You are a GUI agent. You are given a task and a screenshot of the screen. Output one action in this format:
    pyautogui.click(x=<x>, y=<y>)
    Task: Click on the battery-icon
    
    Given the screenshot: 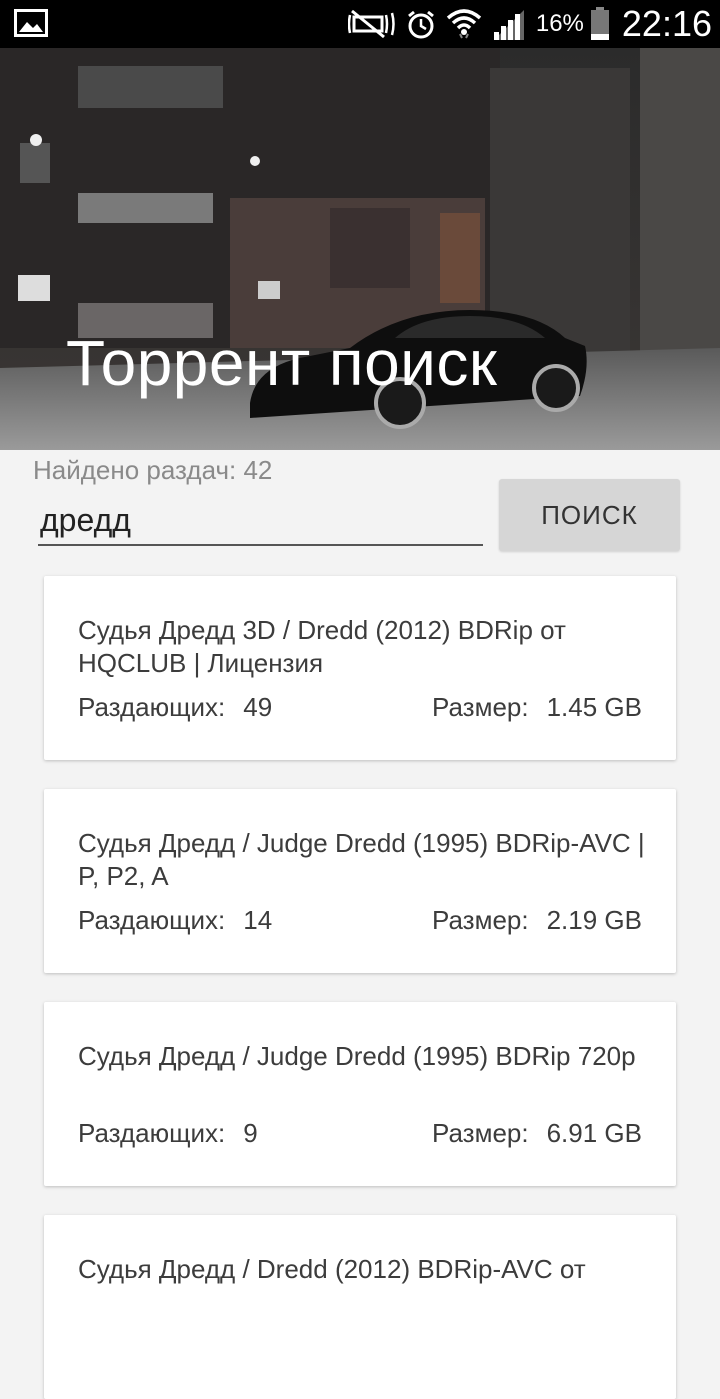 What is the action you would take?
    pyautogui.click(x=600, y=24)
    